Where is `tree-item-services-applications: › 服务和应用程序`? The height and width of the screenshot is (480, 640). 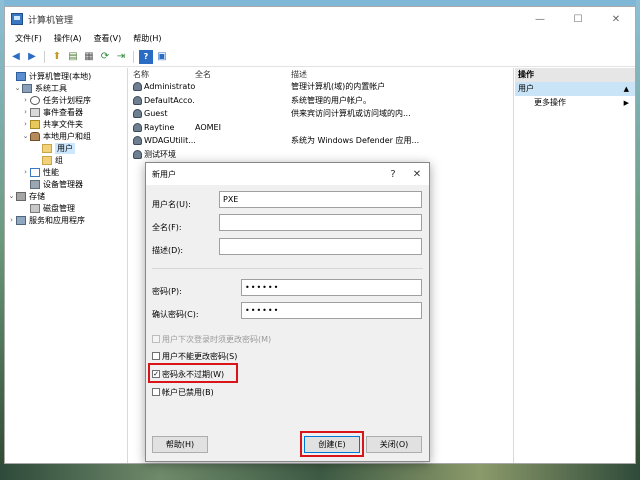
tree-item-services-applications: › 服务和应用程序 is located at coordinates (66, 220).